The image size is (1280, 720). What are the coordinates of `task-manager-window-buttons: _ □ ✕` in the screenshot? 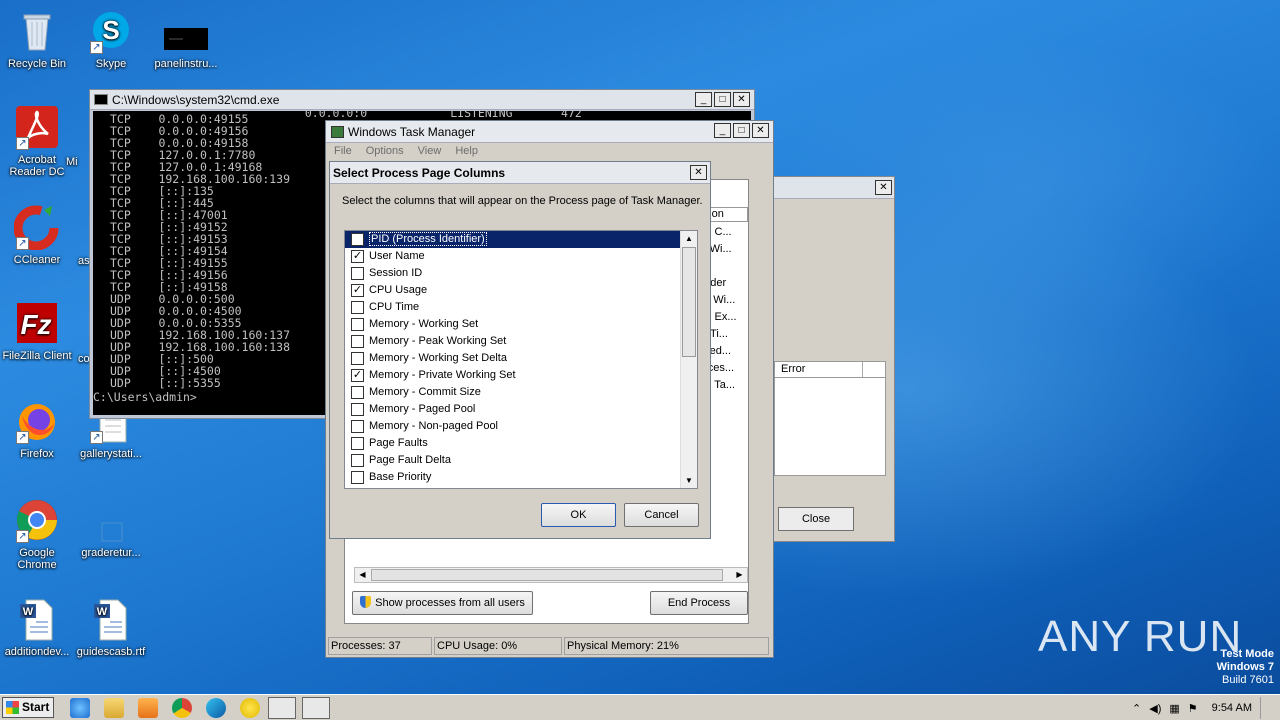 It's located at (741, 130).